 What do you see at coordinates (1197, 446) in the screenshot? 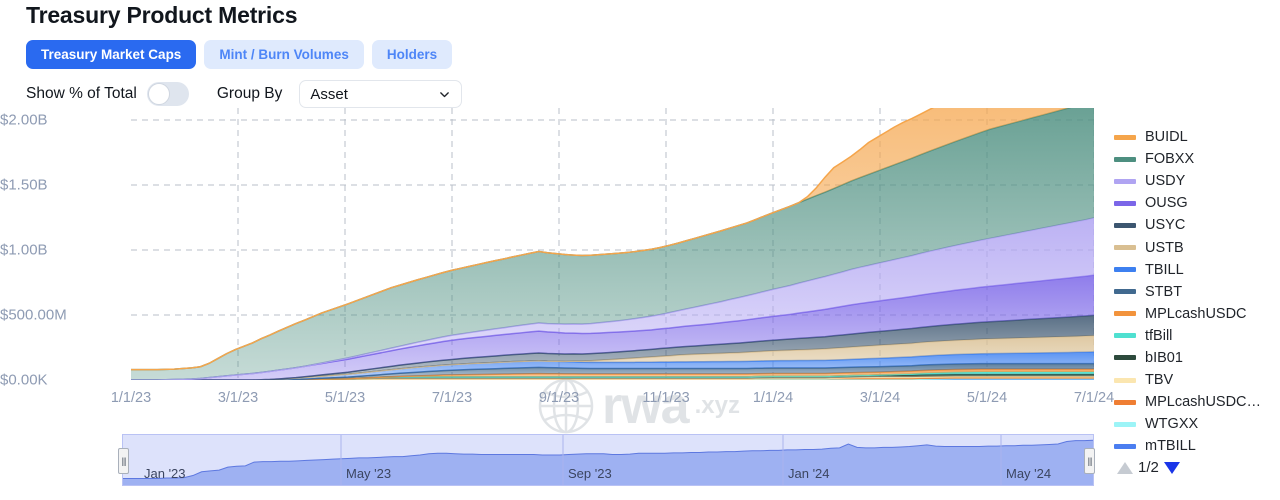
I see `legend-item: mTBILL` at bounding box center [1197, 446].